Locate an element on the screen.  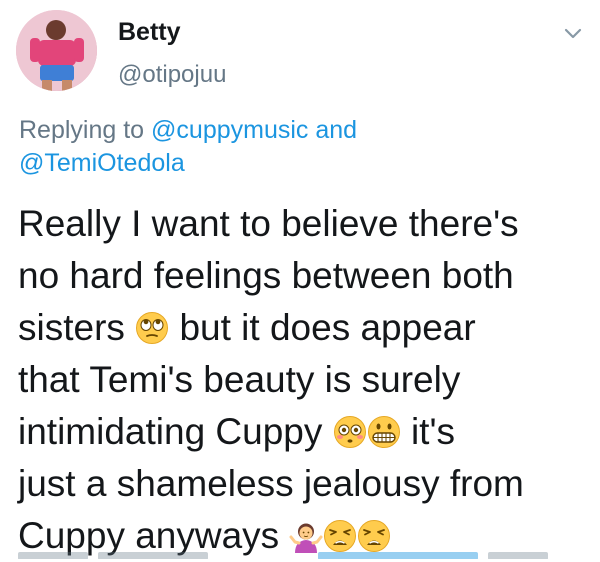
grimacing-face-icon is located at coordinates (384, 432).